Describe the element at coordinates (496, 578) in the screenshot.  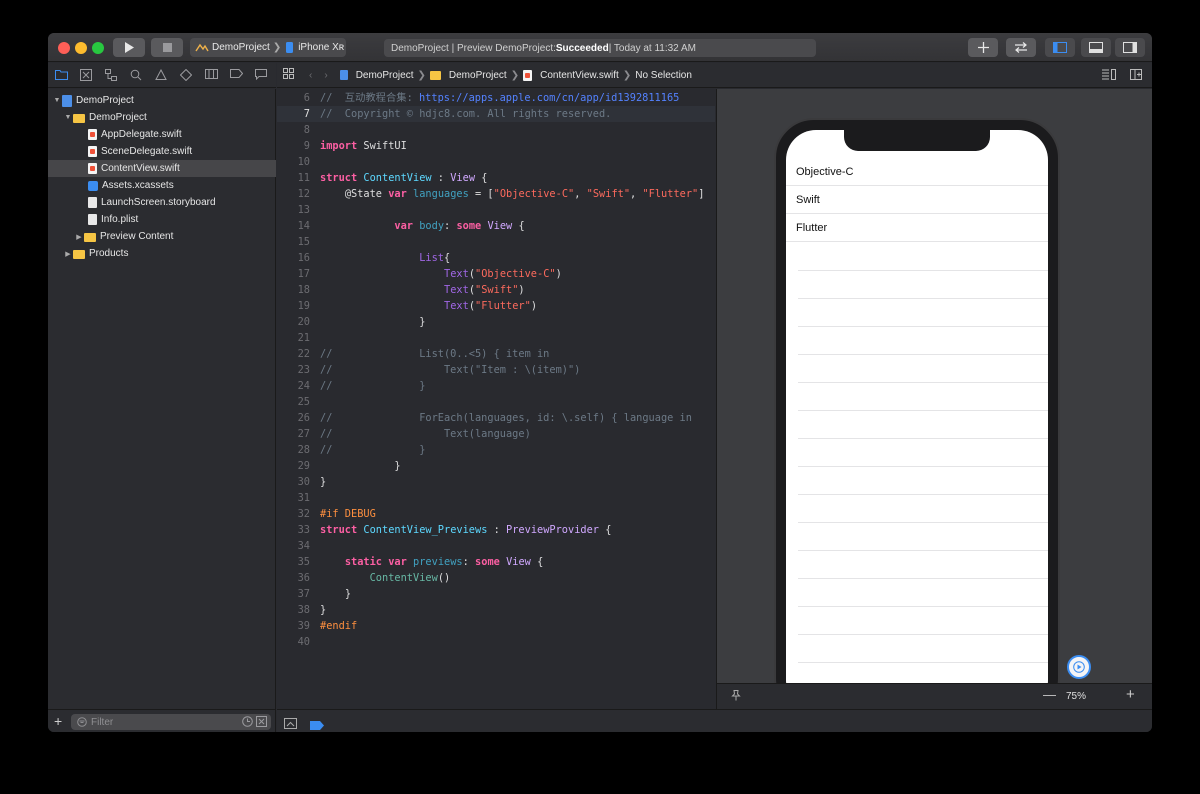
I see `code-line: 36 ContentView()` at that location.